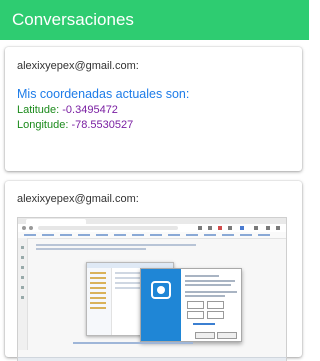  Describe the element at coordinates (23, 294) in the screenshot. I see `browser-sidebar` at that location.